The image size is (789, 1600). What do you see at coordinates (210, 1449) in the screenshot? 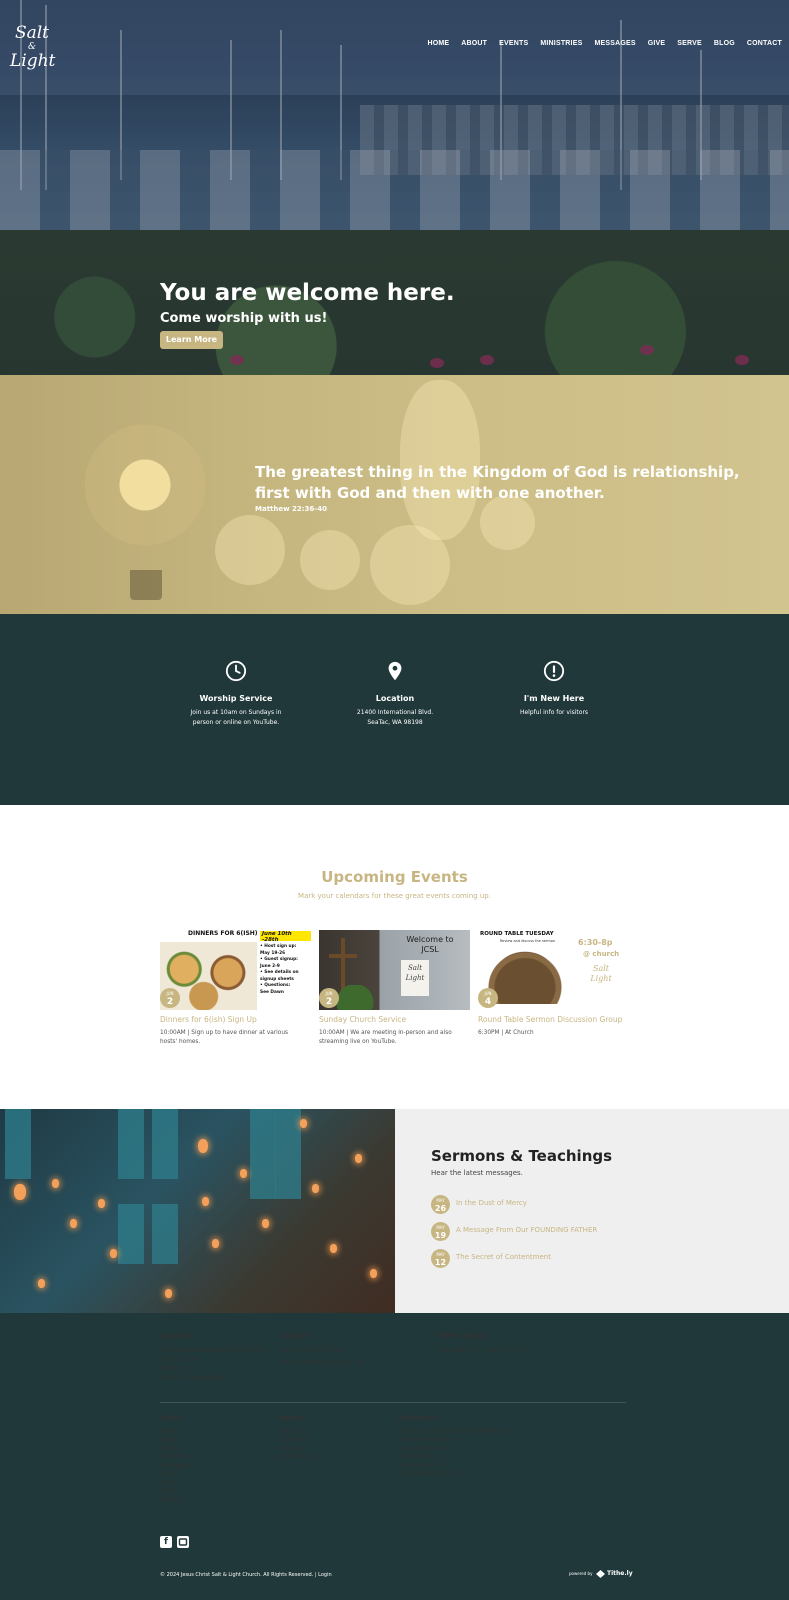
I see `footer-link: Events` at bounding box center [210, 1449].